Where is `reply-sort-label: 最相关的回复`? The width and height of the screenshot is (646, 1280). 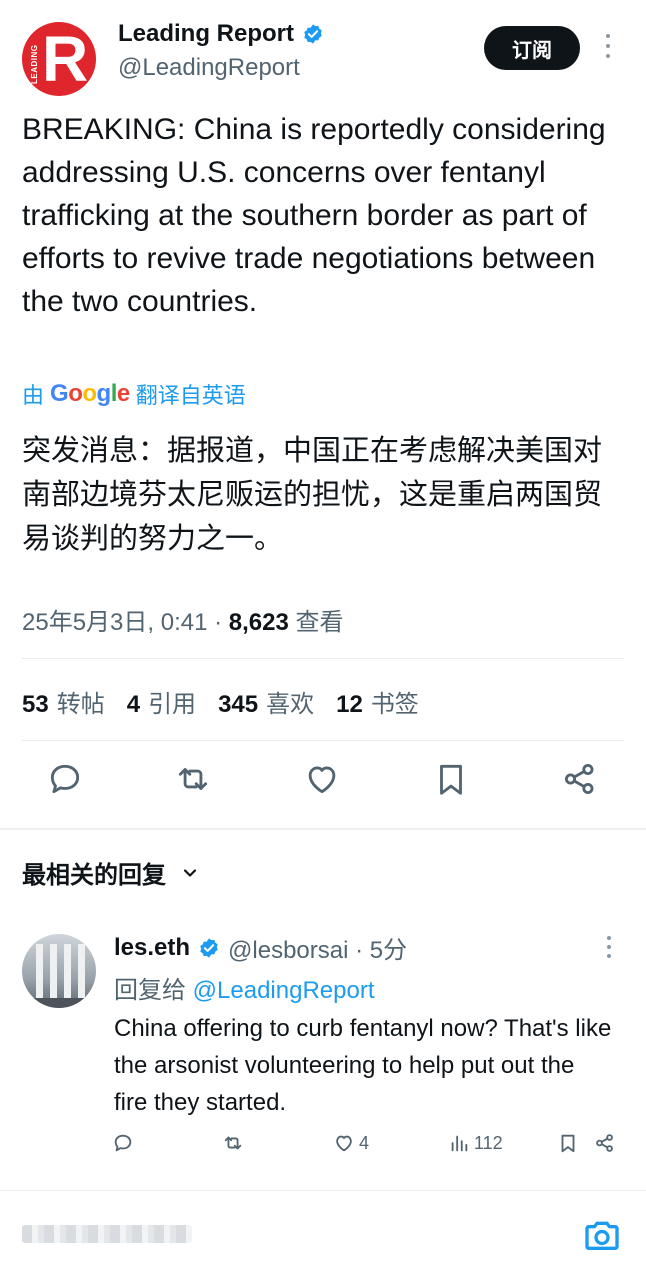 reply-sort-label: 最相关的回复 is located at coordinates (94, 875).